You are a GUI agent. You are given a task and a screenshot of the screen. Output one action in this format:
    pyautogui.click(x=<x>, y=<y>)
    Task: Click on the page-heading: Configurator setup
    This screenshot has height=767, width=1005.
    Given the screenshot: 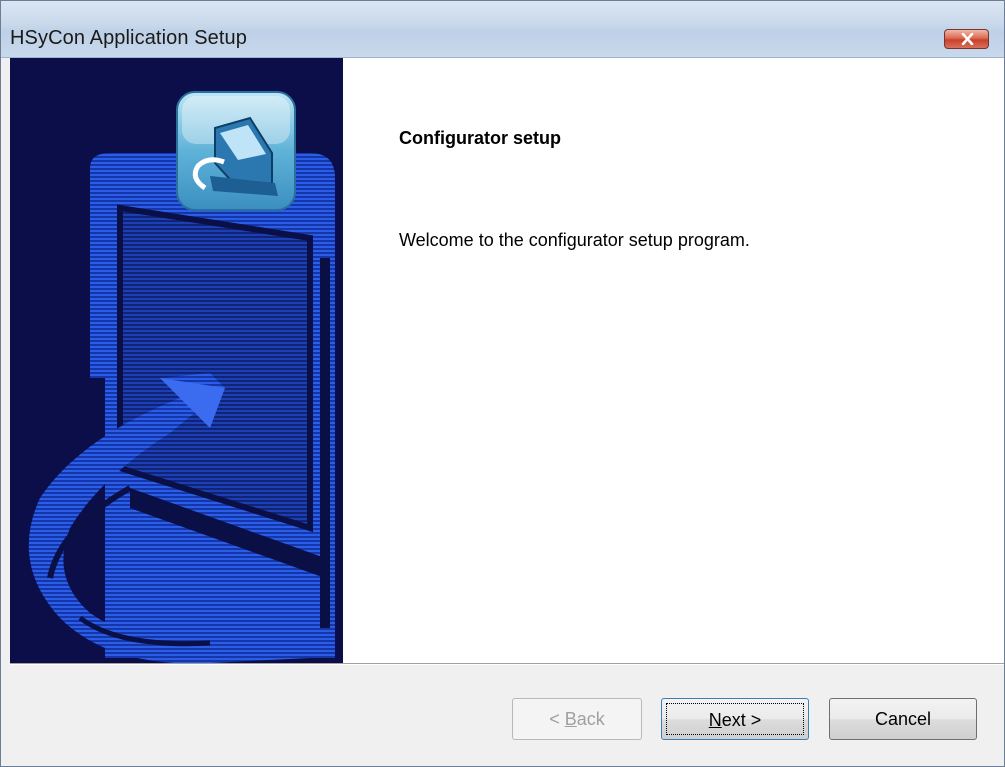 What is the action you would take?
    pyautogui.click(x=480, y=138)
    